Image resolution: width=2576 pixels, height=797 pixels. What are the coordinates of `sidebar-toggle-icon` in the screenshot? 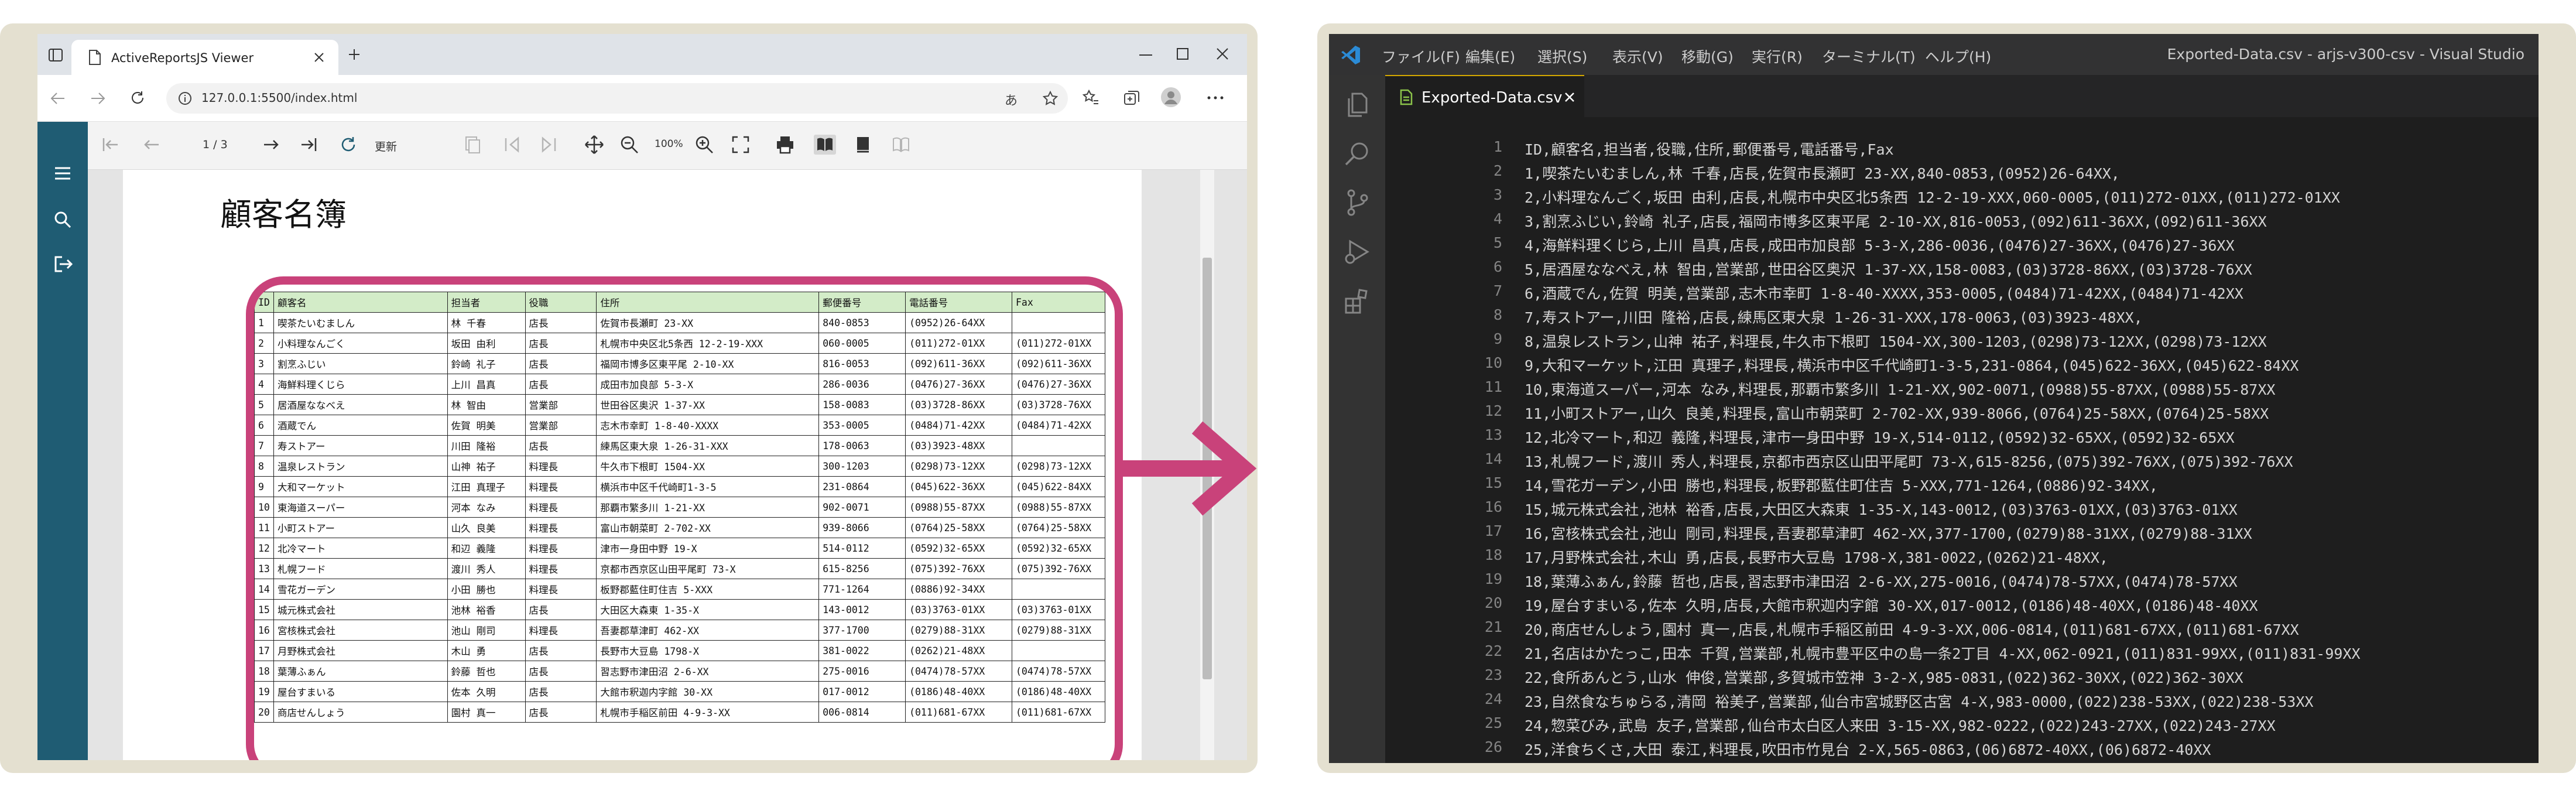 It's located at (55, 55).